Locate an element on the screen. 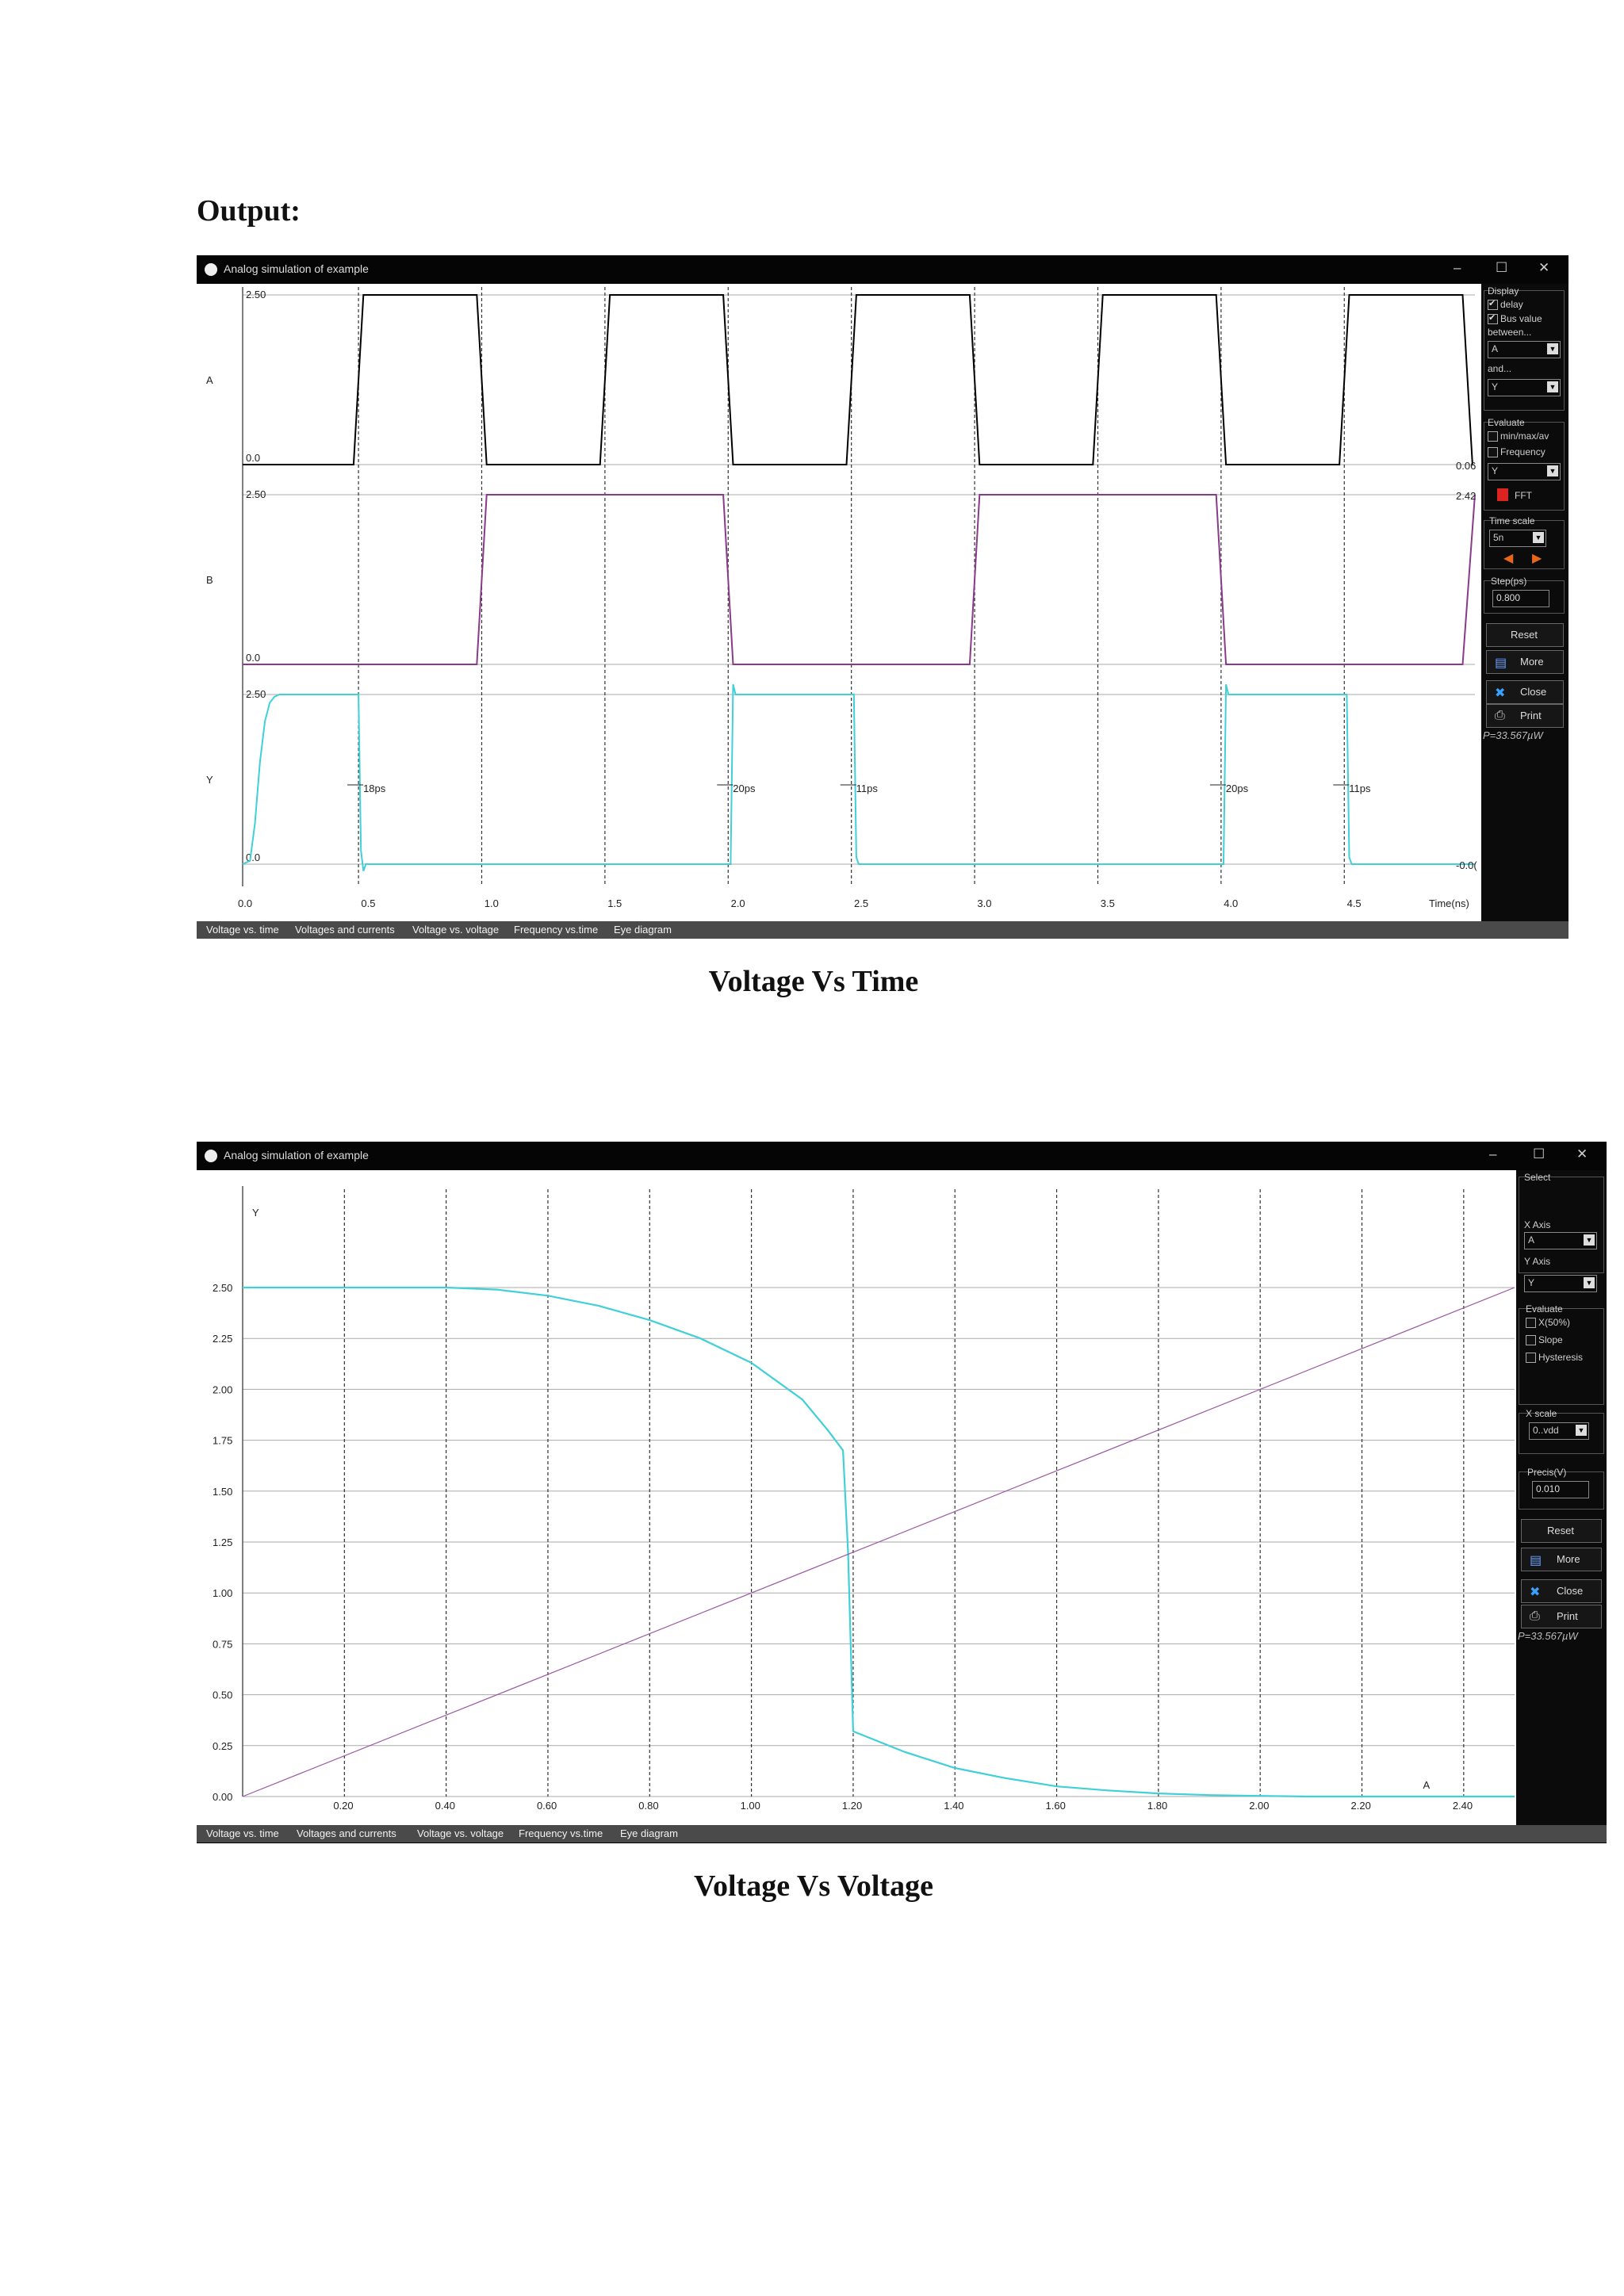  x-scale-select: 0..vdd ▼ is located at coordinates (1559, 1431).